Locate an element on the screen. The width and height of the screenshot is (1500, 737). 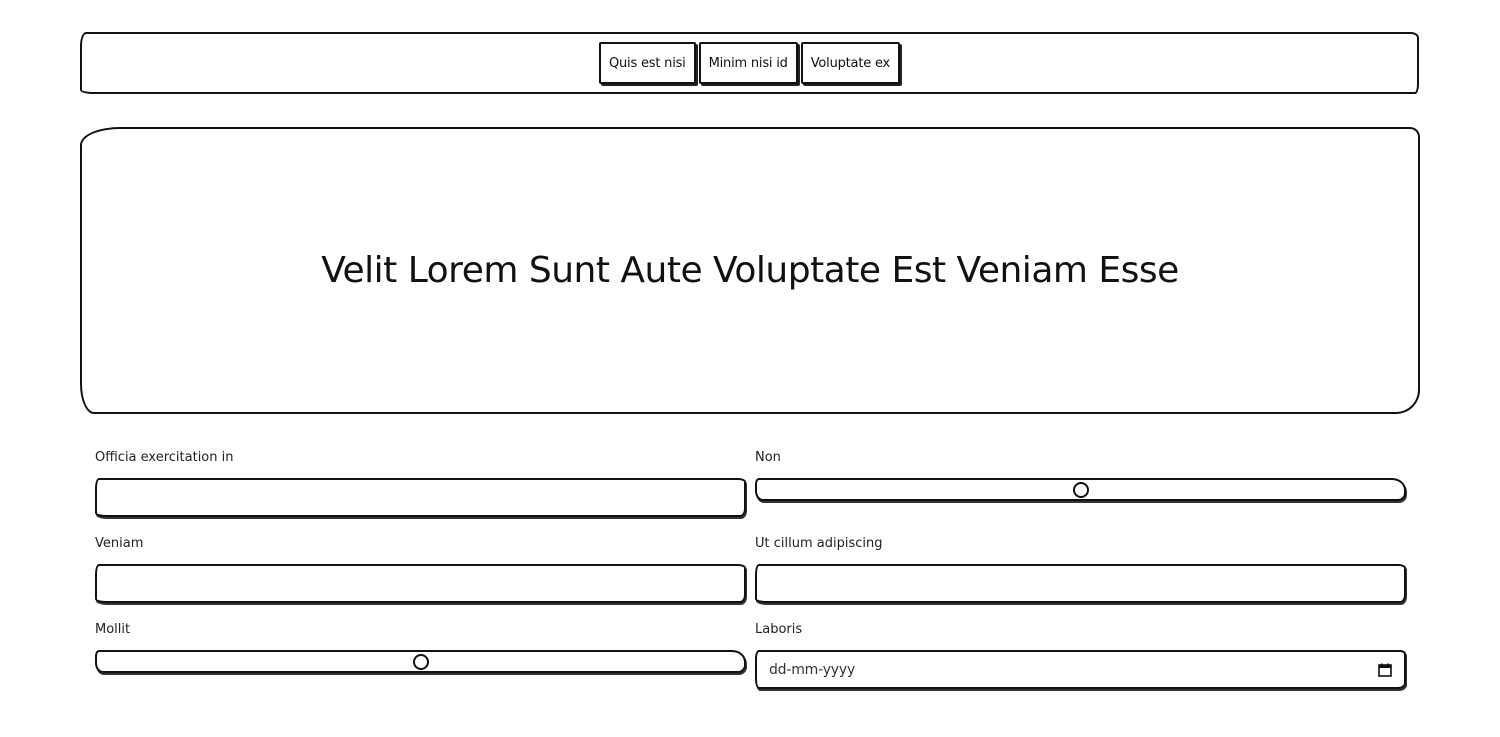
top-nav-bar: Quis est nisi Minim nisi id Voluptate ex is located at coordinates (749, 63).